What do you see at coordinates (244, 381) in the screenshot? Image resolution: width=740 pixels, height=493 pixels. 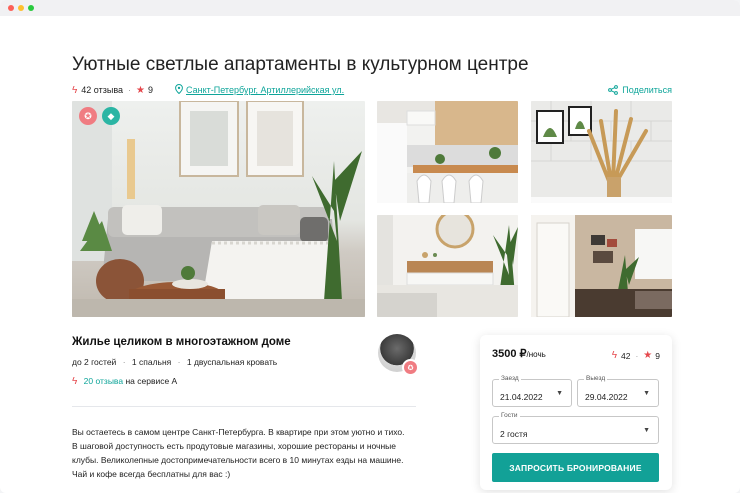 I see `service-reviews: ϟ 20 отзыва на сервисе А` at bounding box center [244, 381].